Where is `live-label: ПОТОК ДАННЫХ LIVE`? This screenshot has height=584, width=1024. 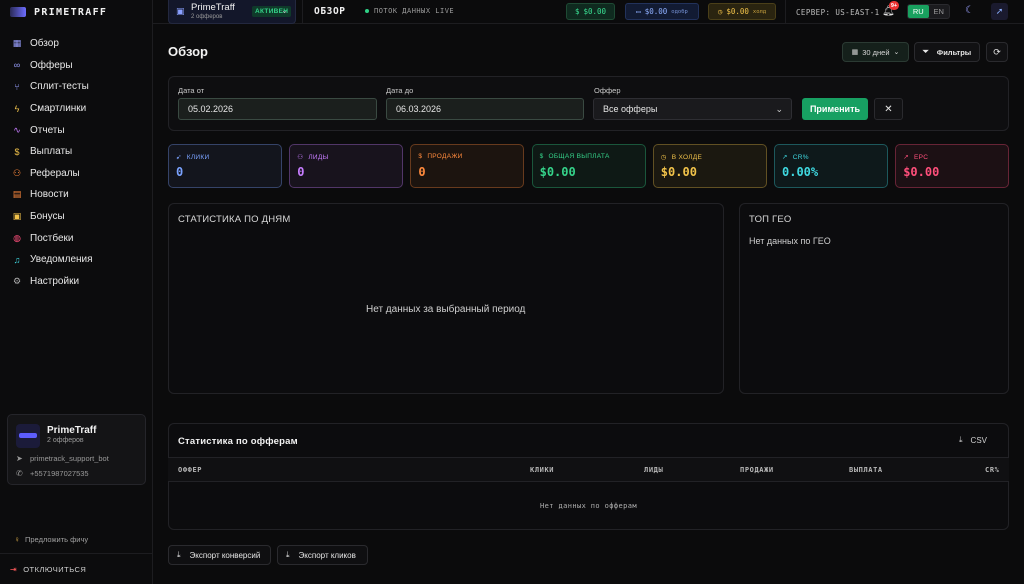
live-label: ПОТОК ДАННЫХ LIVE is located at coordinates (414, 11).